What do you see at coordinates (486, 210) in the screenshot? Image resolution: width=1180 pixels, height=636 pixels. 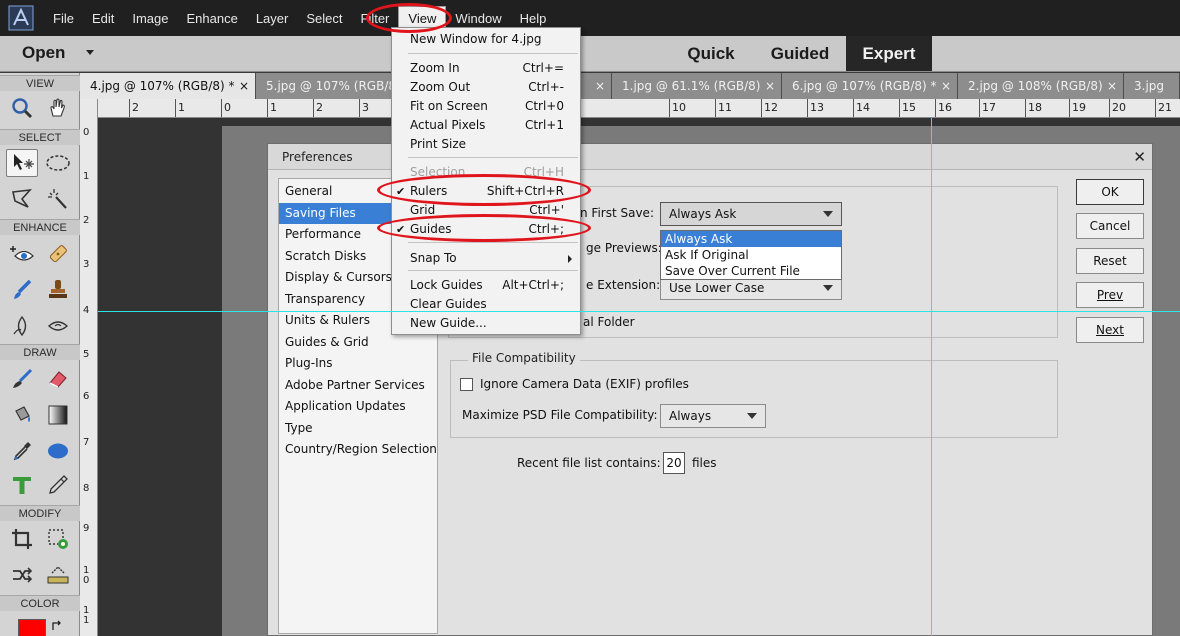 I see `menu-grid: Grid Ctrl+'` at bounding box center [486, 210].